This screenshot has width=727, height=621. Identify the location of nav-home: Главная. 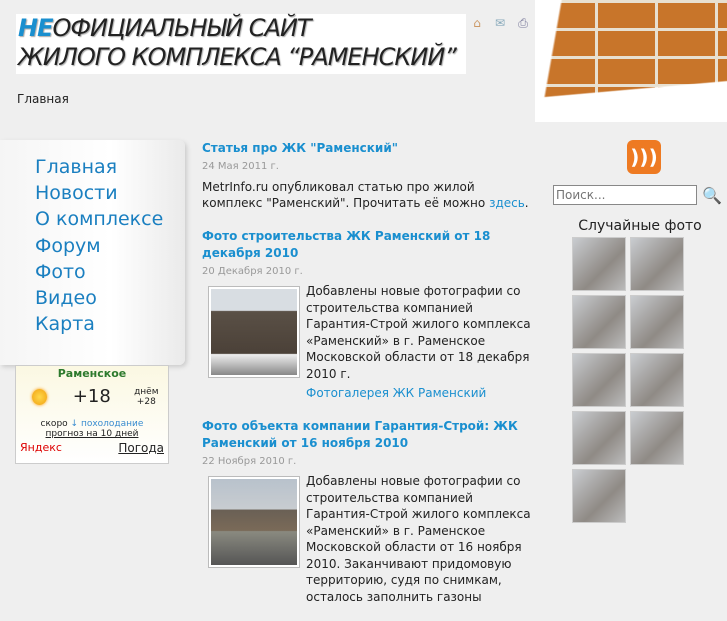
(110, 167).